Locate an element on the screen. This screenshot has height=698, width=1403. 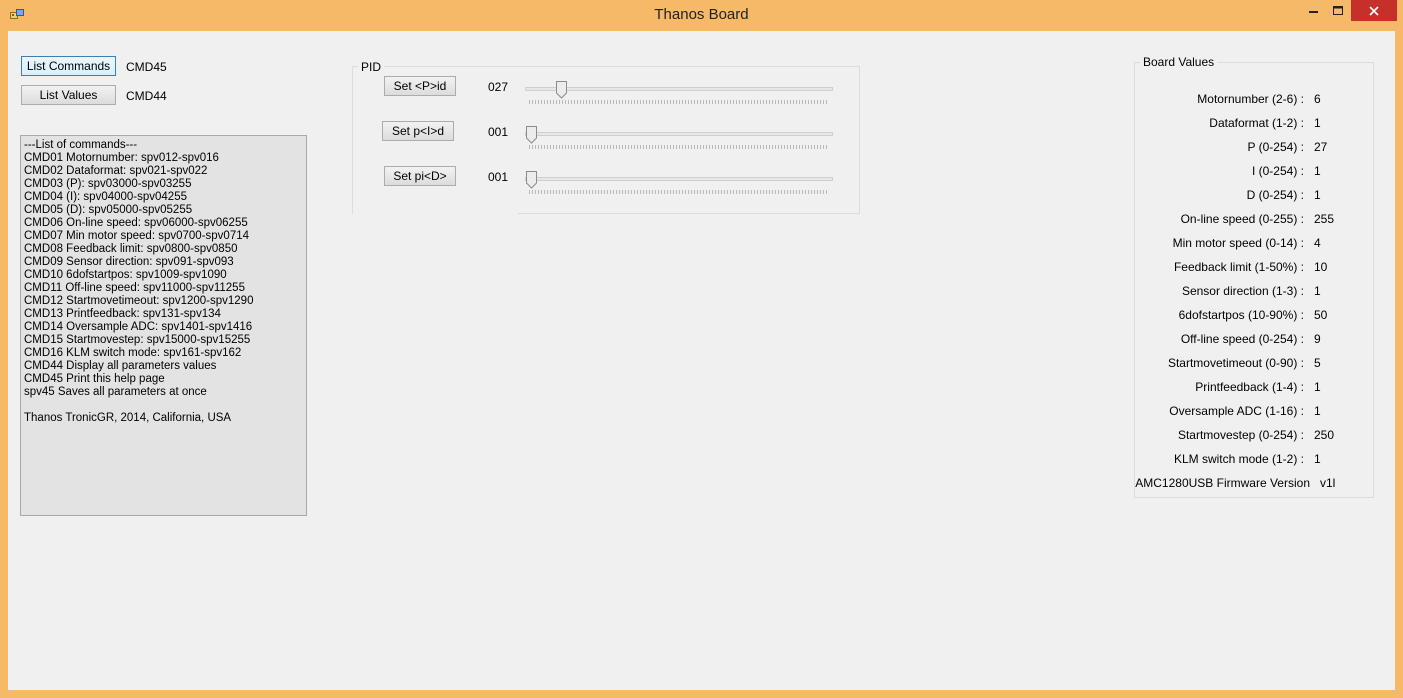
board-value-label: Motornumber (2-6) : is located at coordinates (1250, 99).